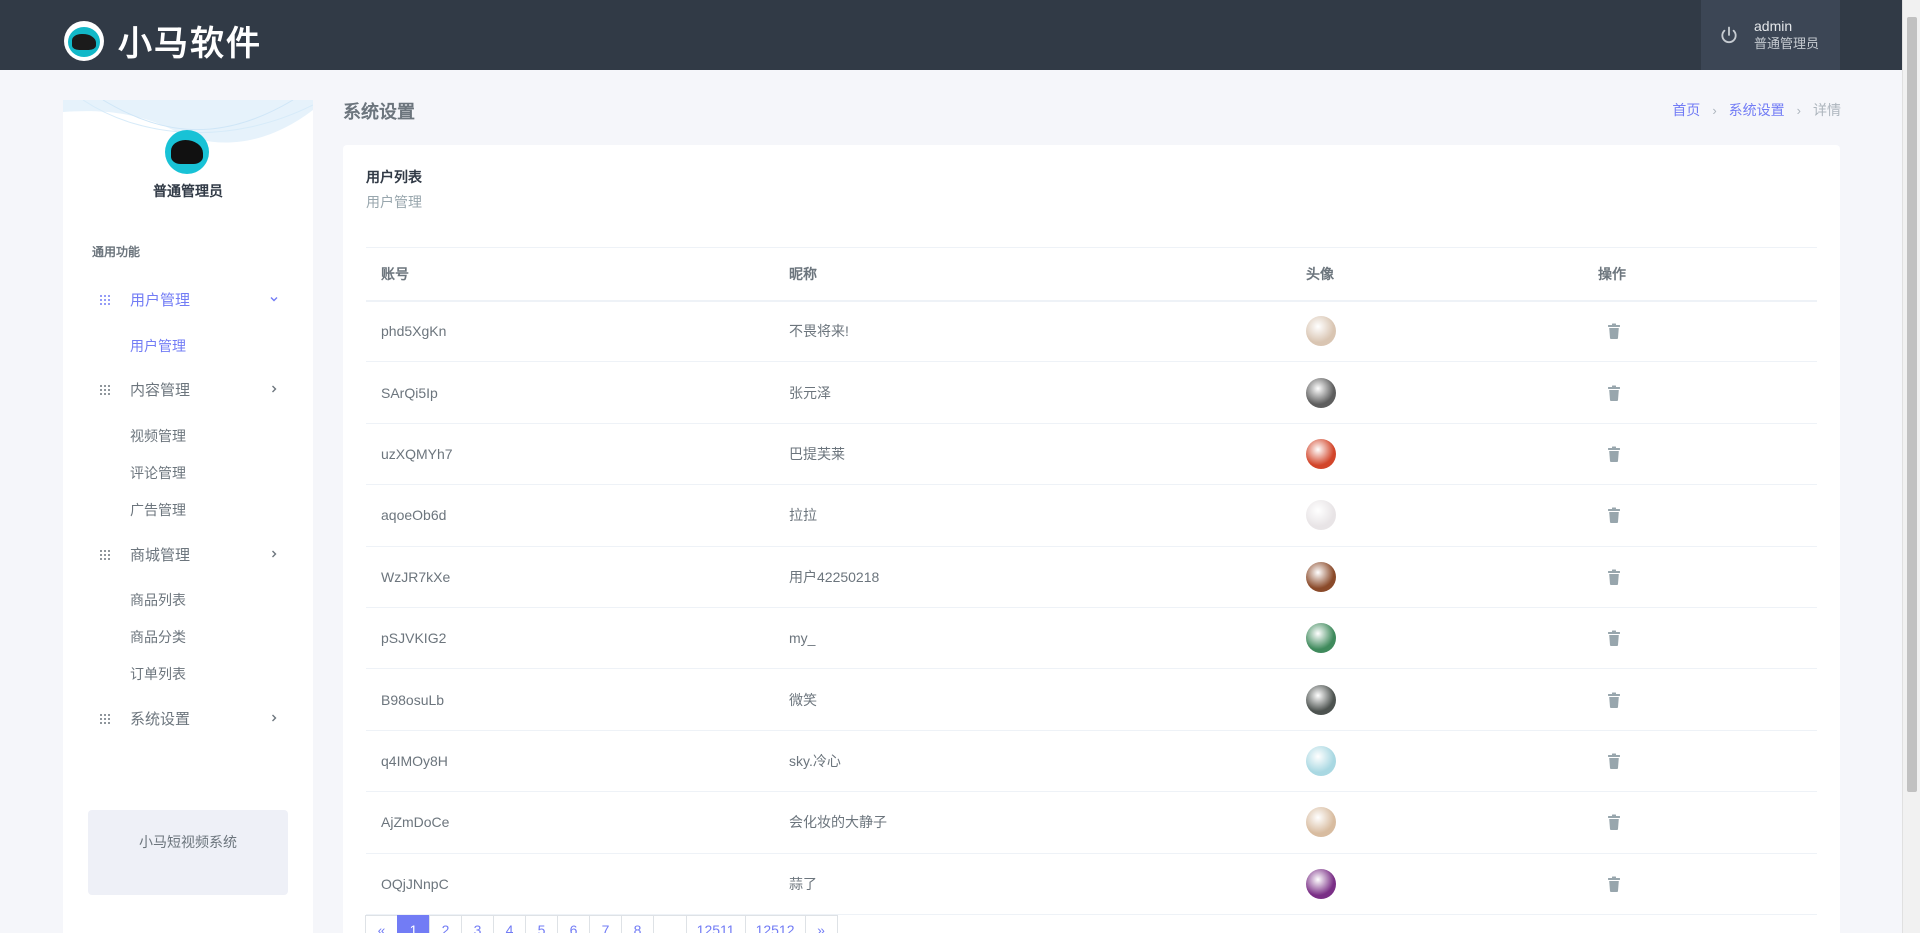 This screenshot has width=1920, height=933. Describe the element at coordinates (158, 473) in the screenshot. I see `sidebar-subitem-comment-management: 评论管理` at that location.